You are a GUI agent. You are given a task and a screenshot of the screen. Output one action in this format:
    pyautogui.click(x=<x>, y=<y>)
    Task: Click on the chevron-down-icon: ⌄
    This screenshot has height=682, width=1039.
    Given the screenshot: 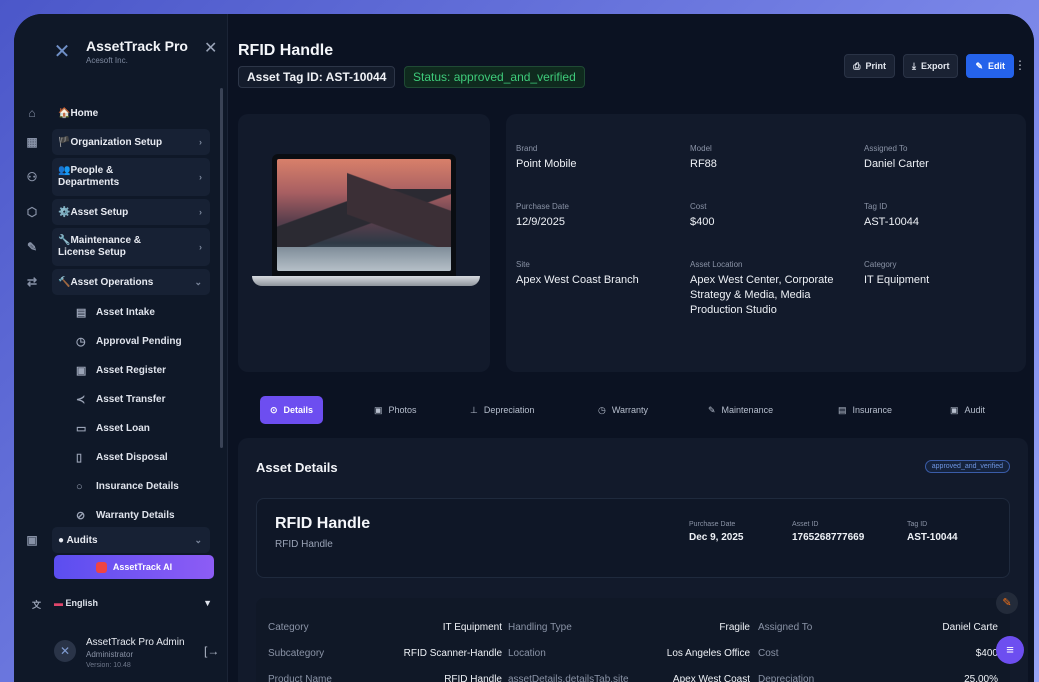 What is the action you would take?
    pyautogui.click(x=198, y=539)
    